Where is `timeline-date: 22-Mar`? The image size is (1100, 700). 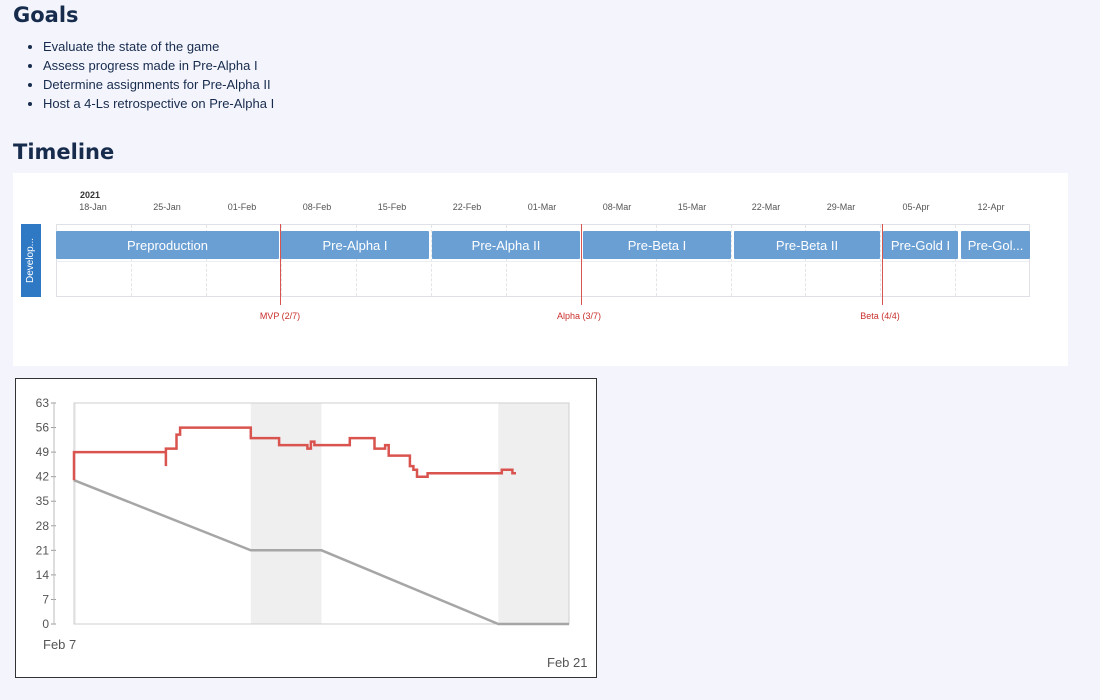 timeline-date: 22-Mar is located at coordinates (766, 207).